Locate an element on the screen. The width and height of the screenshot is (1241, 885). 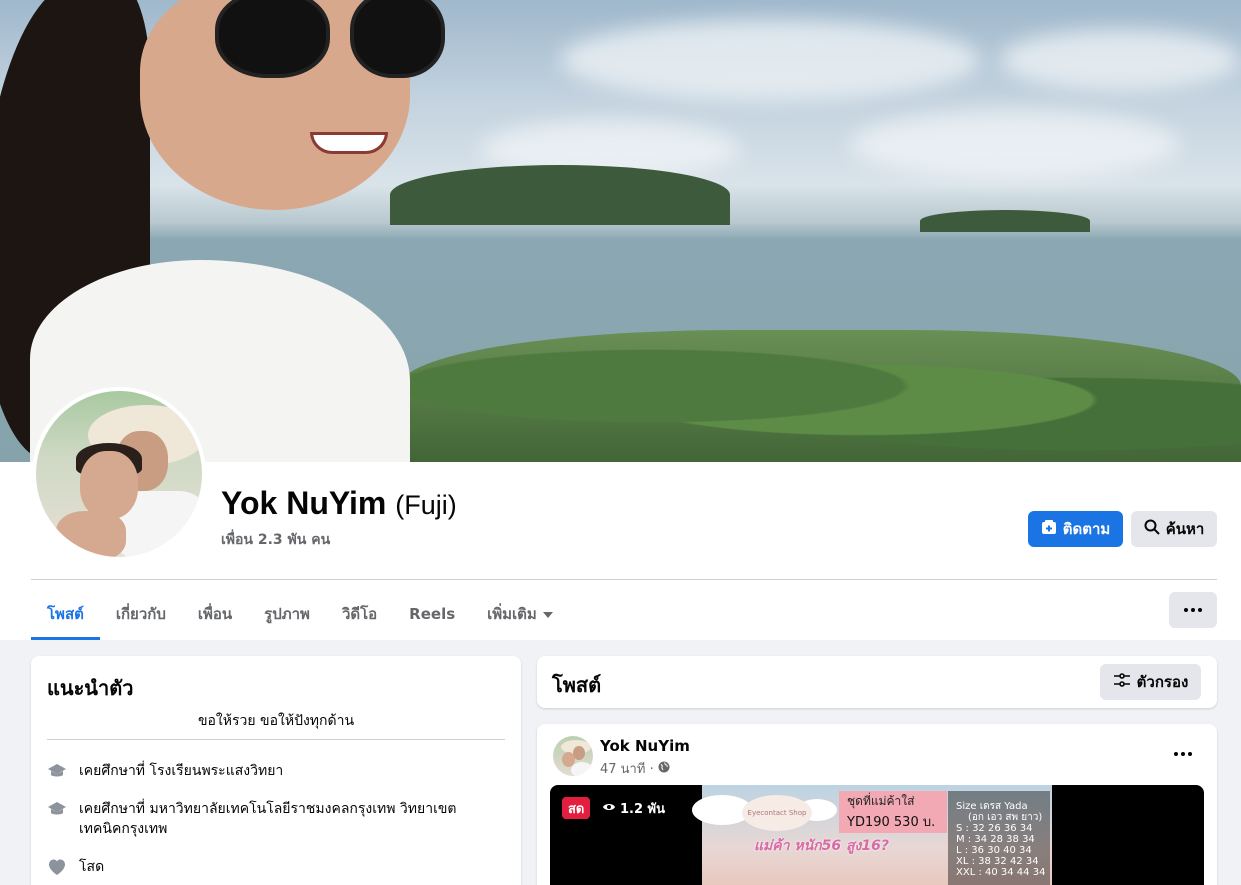
view-count: 1.2 พัน is located at coordinates (633, 808).